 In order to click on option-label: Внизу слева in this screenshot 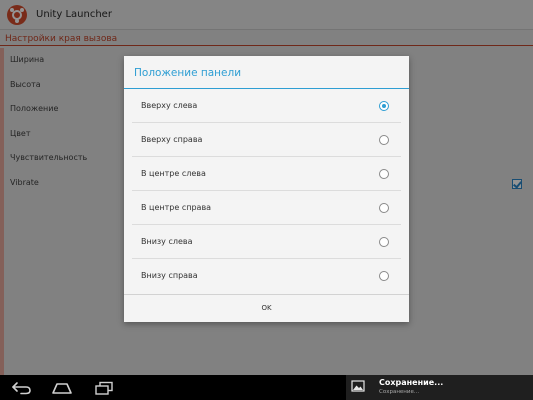, I will do `click(167, 241)`.